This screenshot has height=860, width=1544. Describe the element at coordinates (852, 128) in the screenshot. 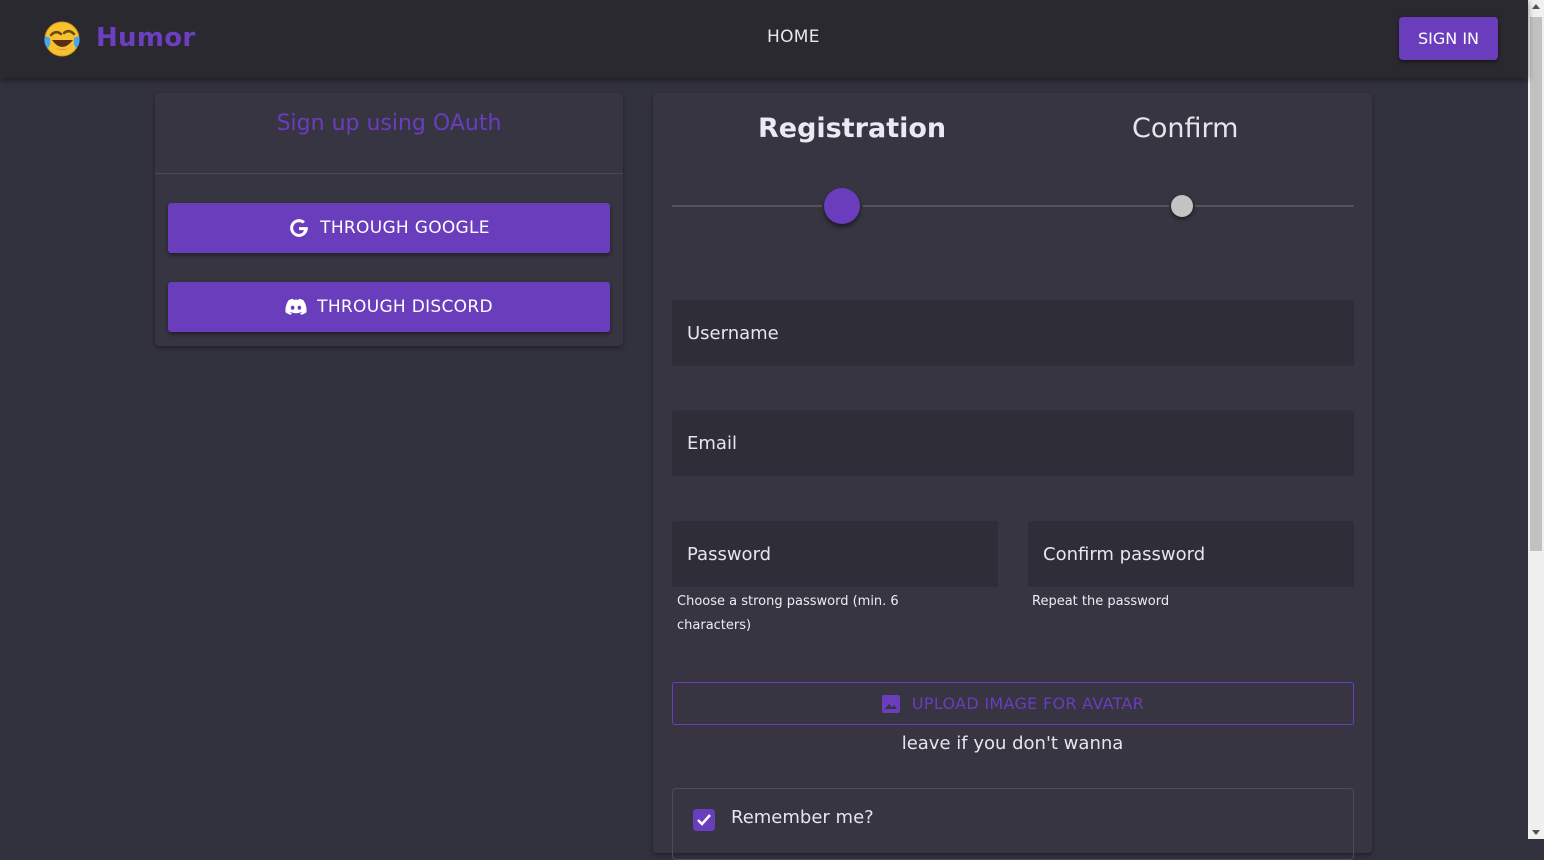

I see `step-registration-label: Registration` at that location.